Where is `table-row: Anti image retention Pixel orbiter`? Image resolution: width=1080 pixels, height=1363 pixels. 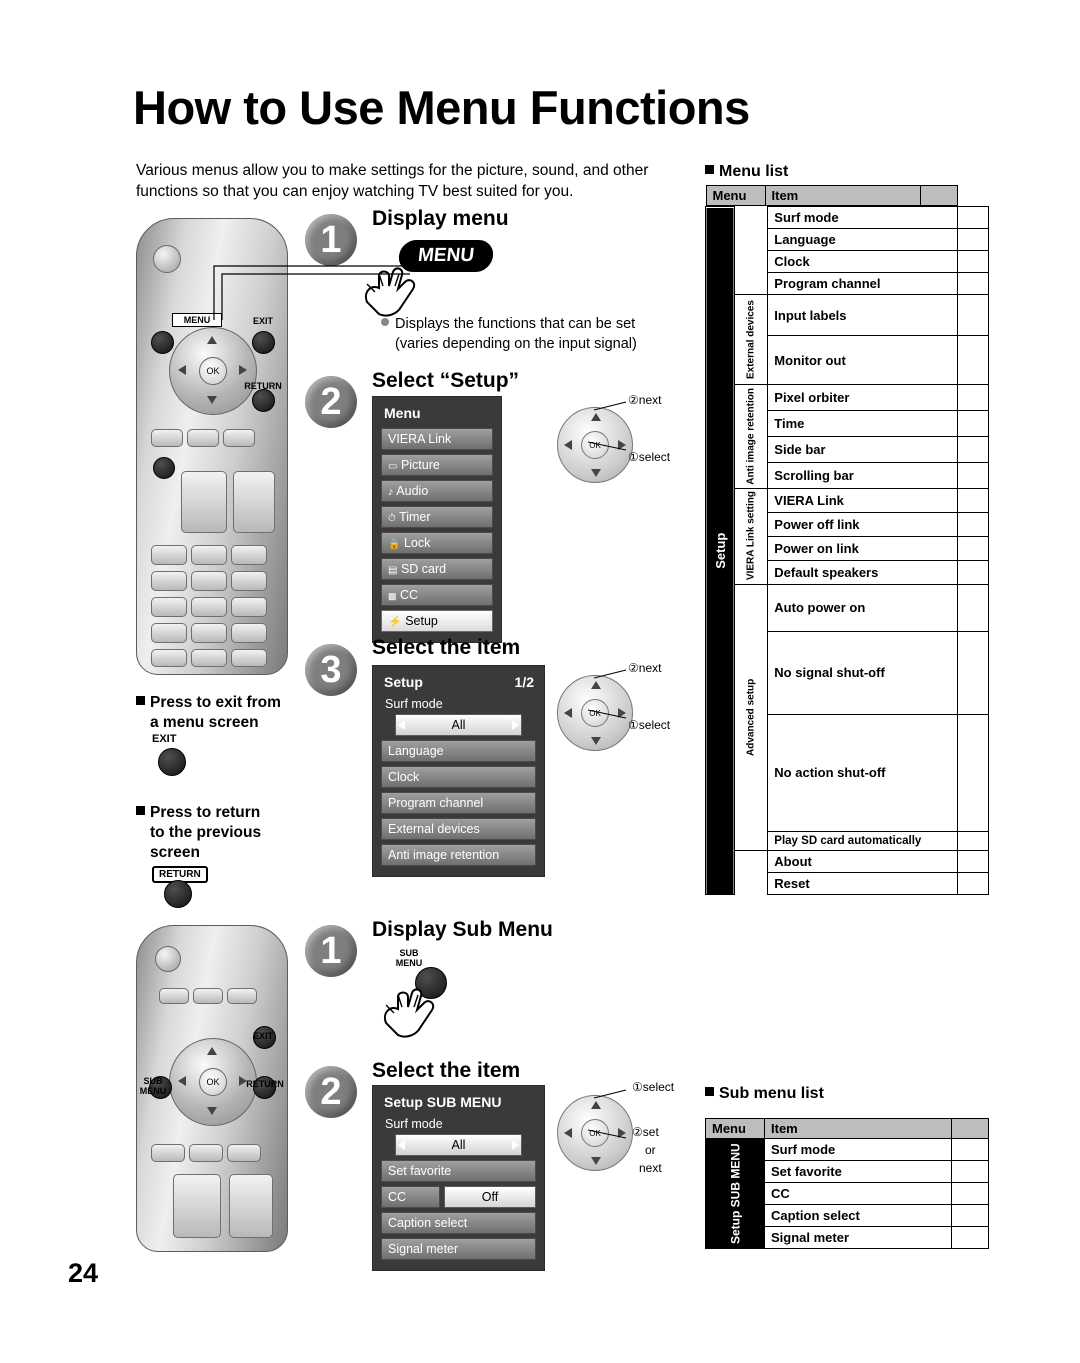
table-row: Anti image retention Pixel orbiter is located at coordinates (847, 436).